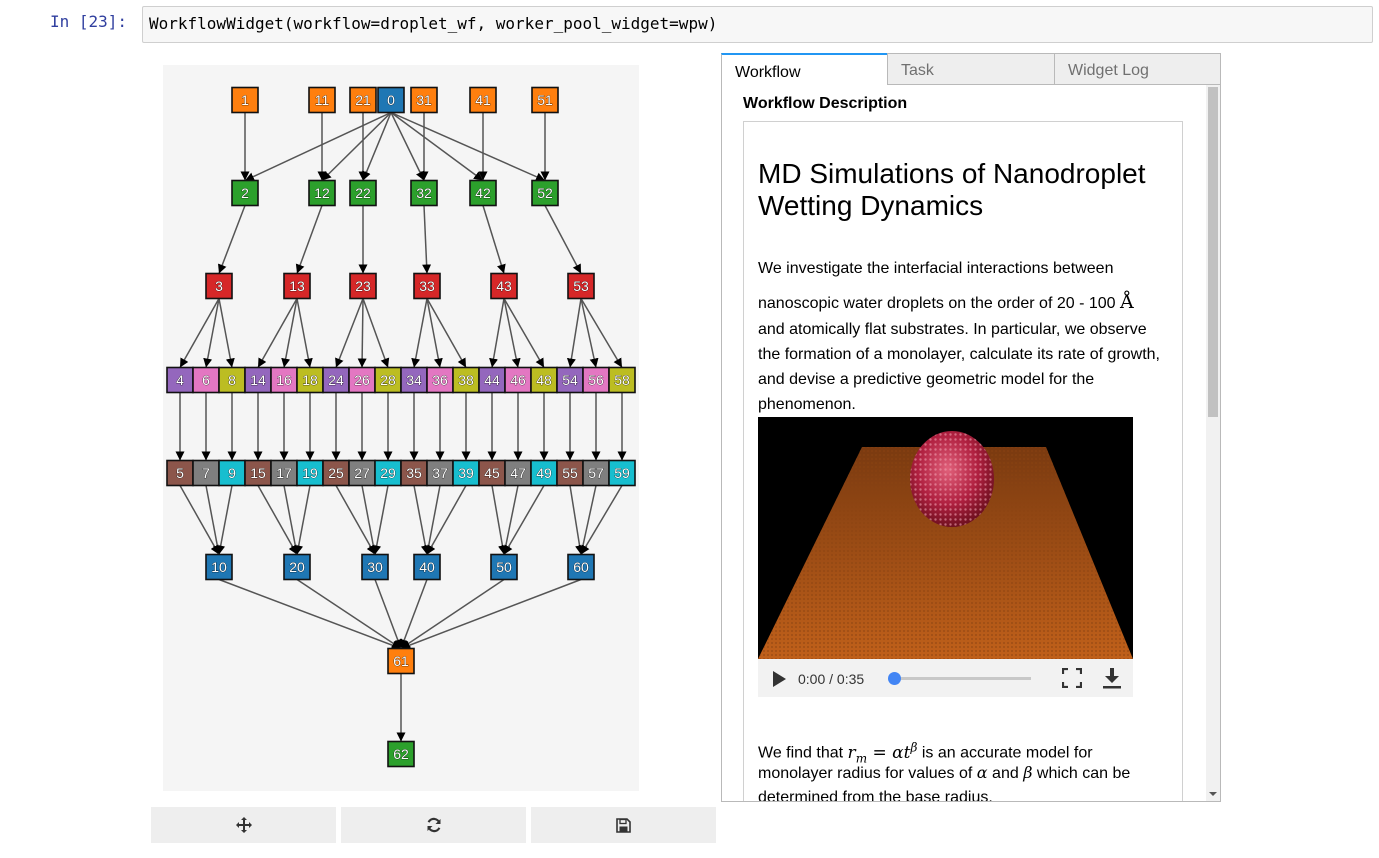 The height and width of the screenshot is (858, 1379). I want to click on tab-workflow: Workflow, so click(804, 69).